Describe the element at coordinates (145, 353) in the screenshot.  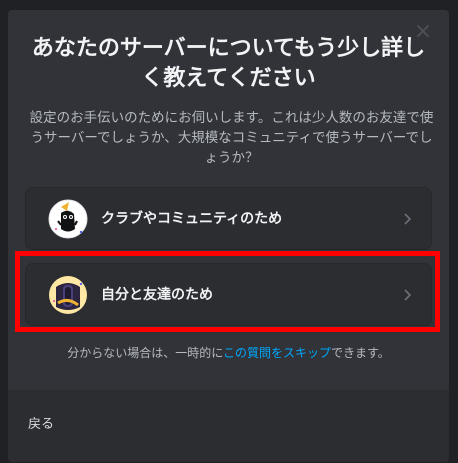
I see `skip-prefix: 分からない場合は、一時的に` at that location.